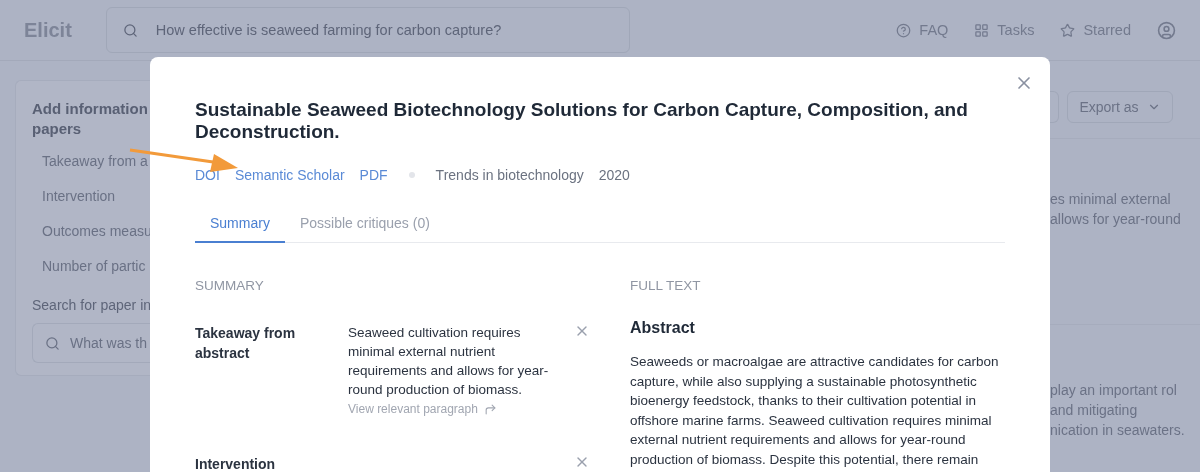 This screenshot has width=1200, height=472. What do you see at coordinates (236, 463) in the screenshot?
I see `field-label: Intervention` at bounding box center [236, 463].